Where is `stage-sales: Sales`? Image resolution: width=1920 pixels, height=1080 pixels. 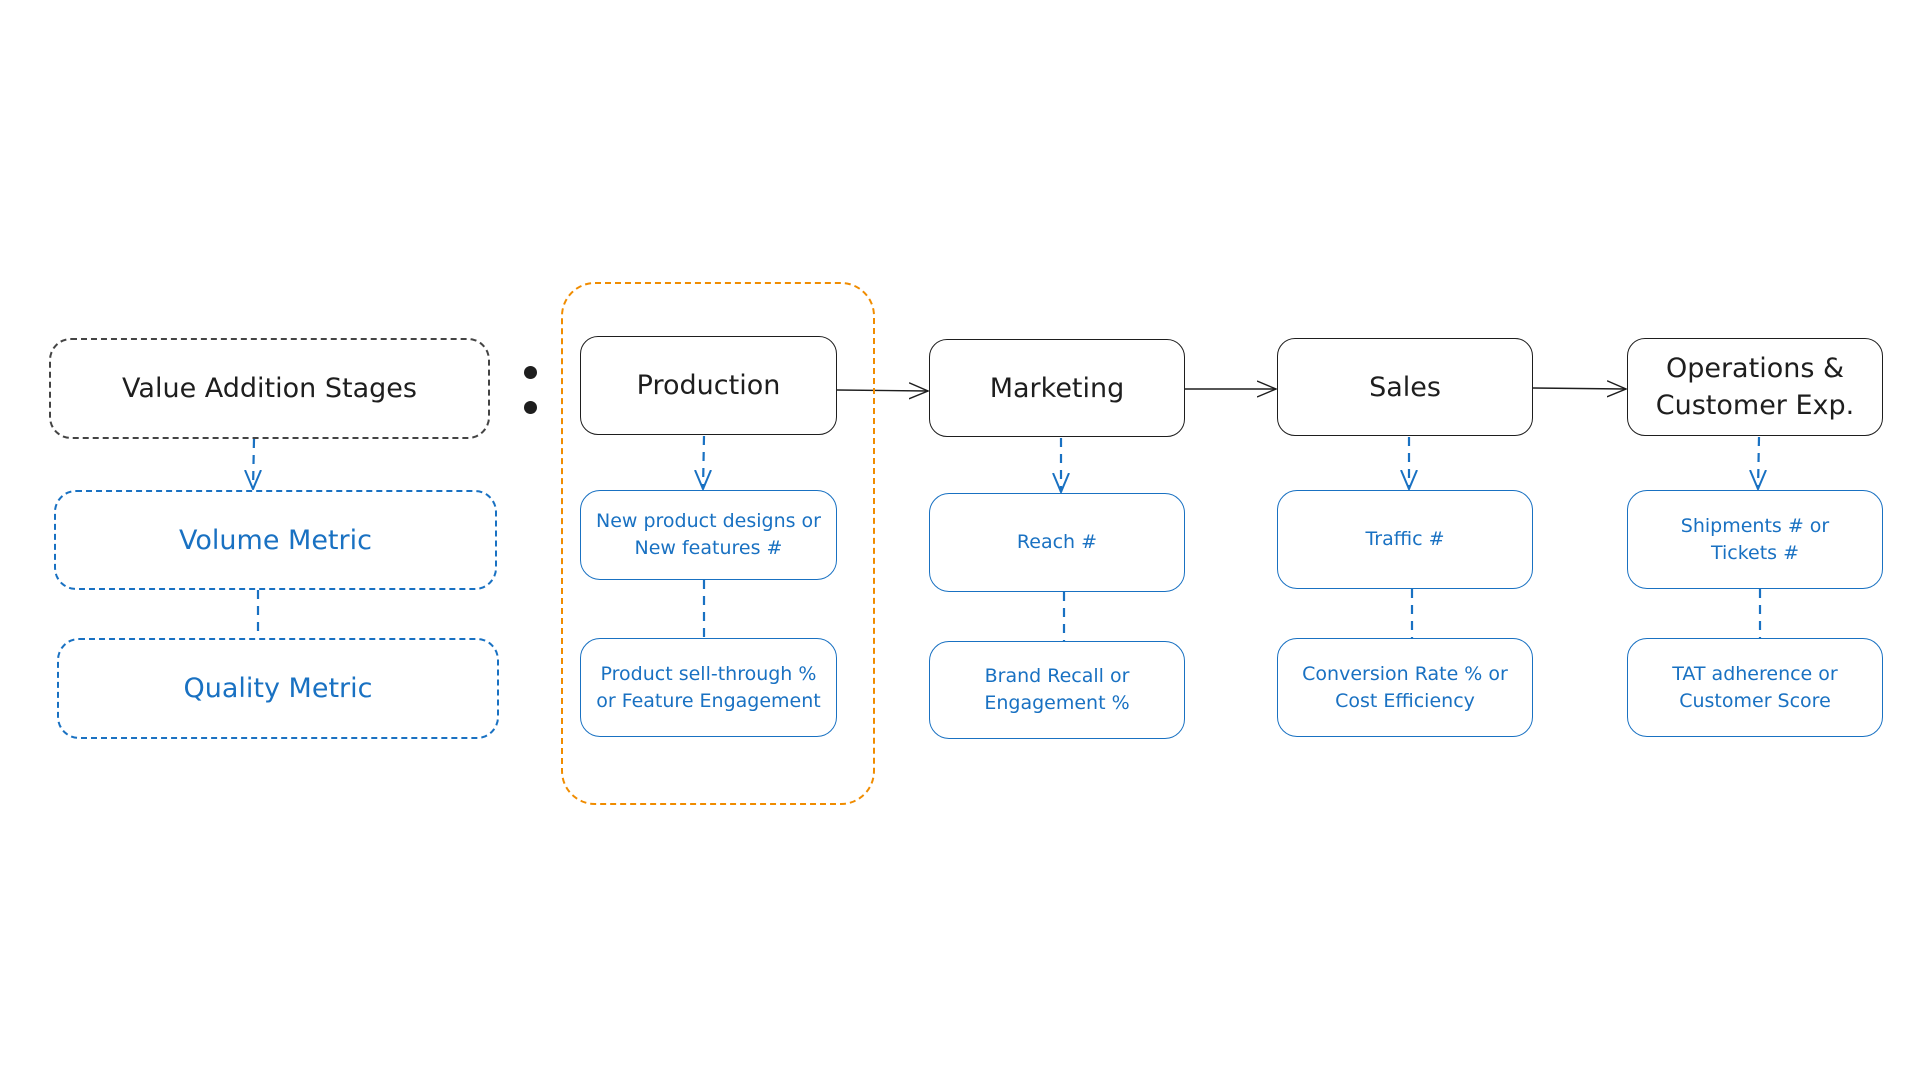 stage-sales: Sales is located at coordinates (1405, 387).